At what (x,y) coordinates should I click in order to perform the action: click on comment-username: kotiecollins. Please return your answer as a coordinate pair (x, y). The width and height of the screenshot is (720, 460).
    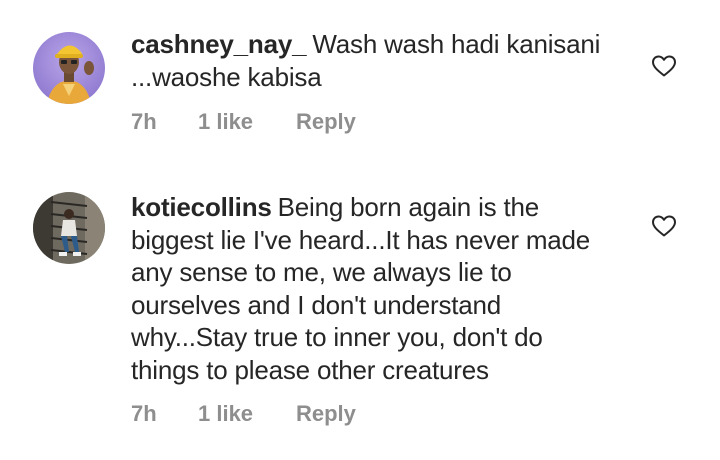
    Looking at the image, I should click on (201, 207).